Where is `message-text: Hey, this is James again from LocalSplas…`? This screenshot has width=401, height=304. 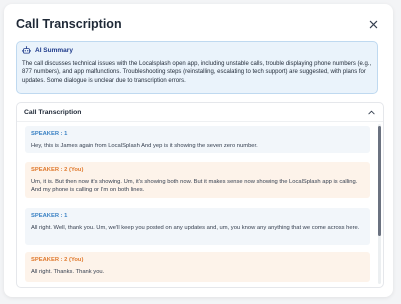 message-text: Hey, this is James again from LocalSplas… is located at coordinates (144, 146).